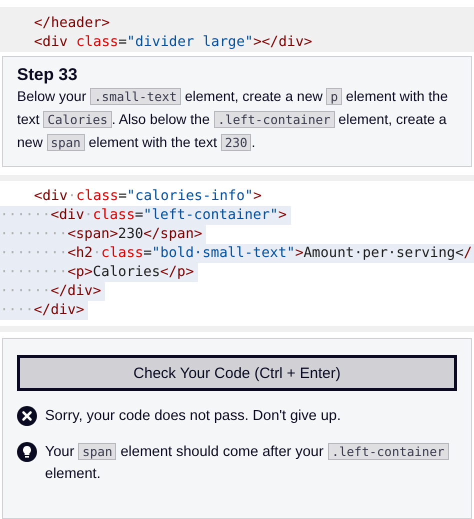  What do you see at coordinates (193, 416) in the screenshot?
I see `feedback-message: Sorry, your code does not pass. Don't give up.` at bounding box center [193, 416].